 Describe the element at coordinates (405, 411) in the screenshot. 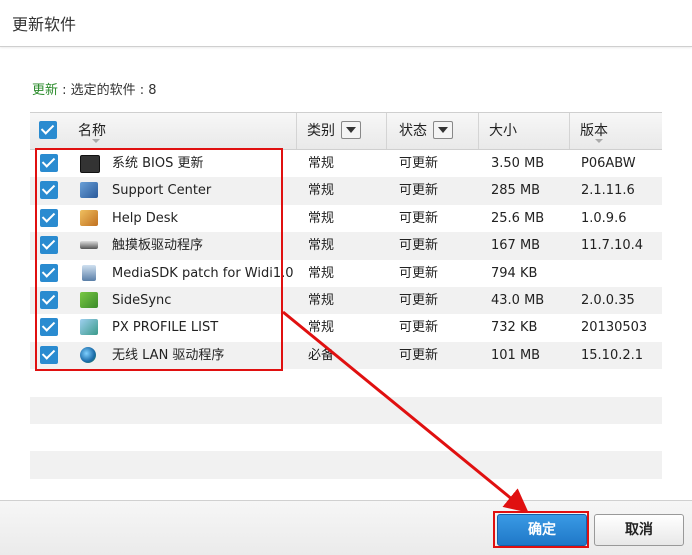

I see `annotation-arrow` at that location.